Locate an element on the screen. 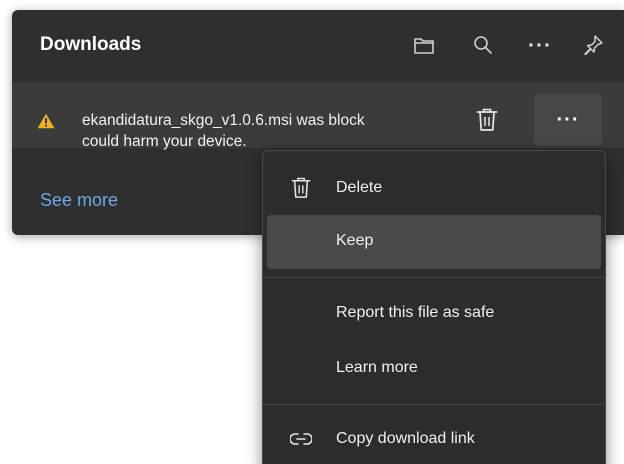 The width and height of the screenshot is (624, 464). menu-item-report-safe: Report this file as safe is located at coordinates (434, 314).